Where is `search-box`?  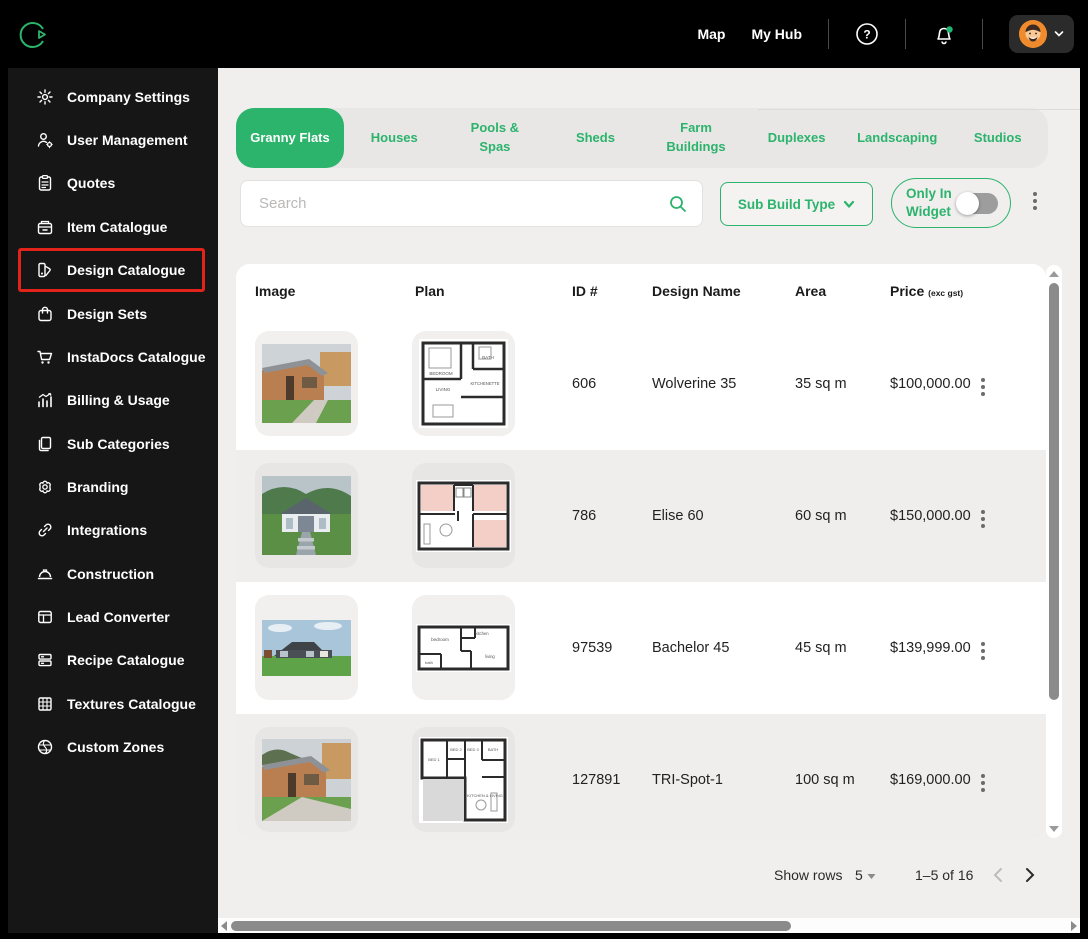
search-box is located at coordinates (471, 203).